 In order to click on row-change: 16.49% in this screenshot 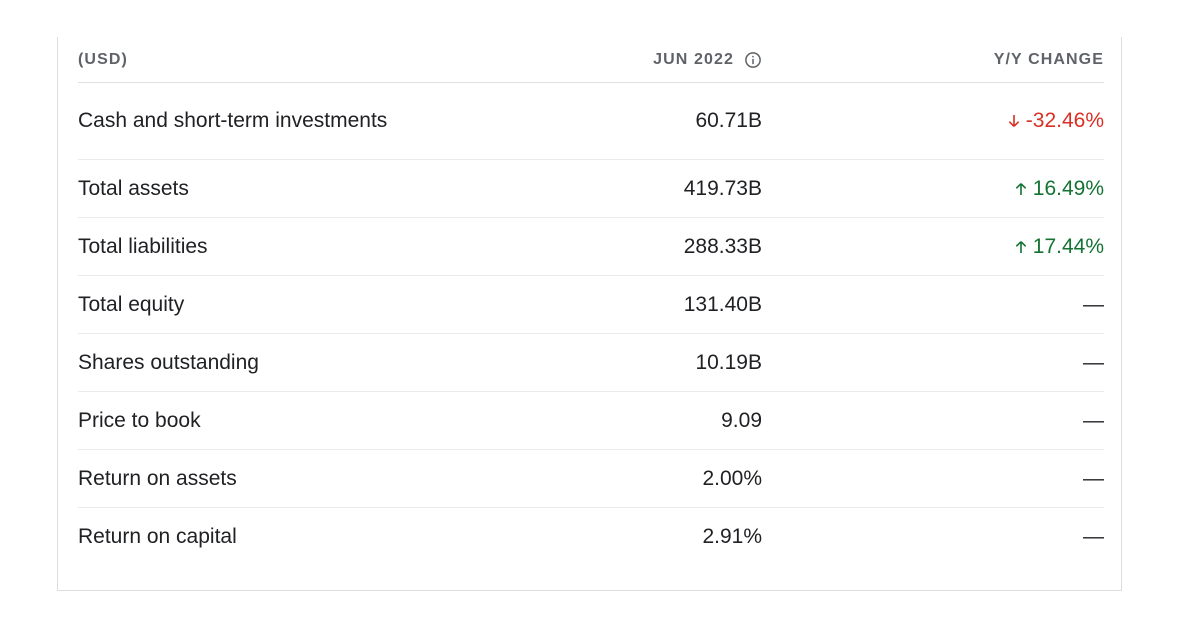, I will do `click(1058, 189)`.